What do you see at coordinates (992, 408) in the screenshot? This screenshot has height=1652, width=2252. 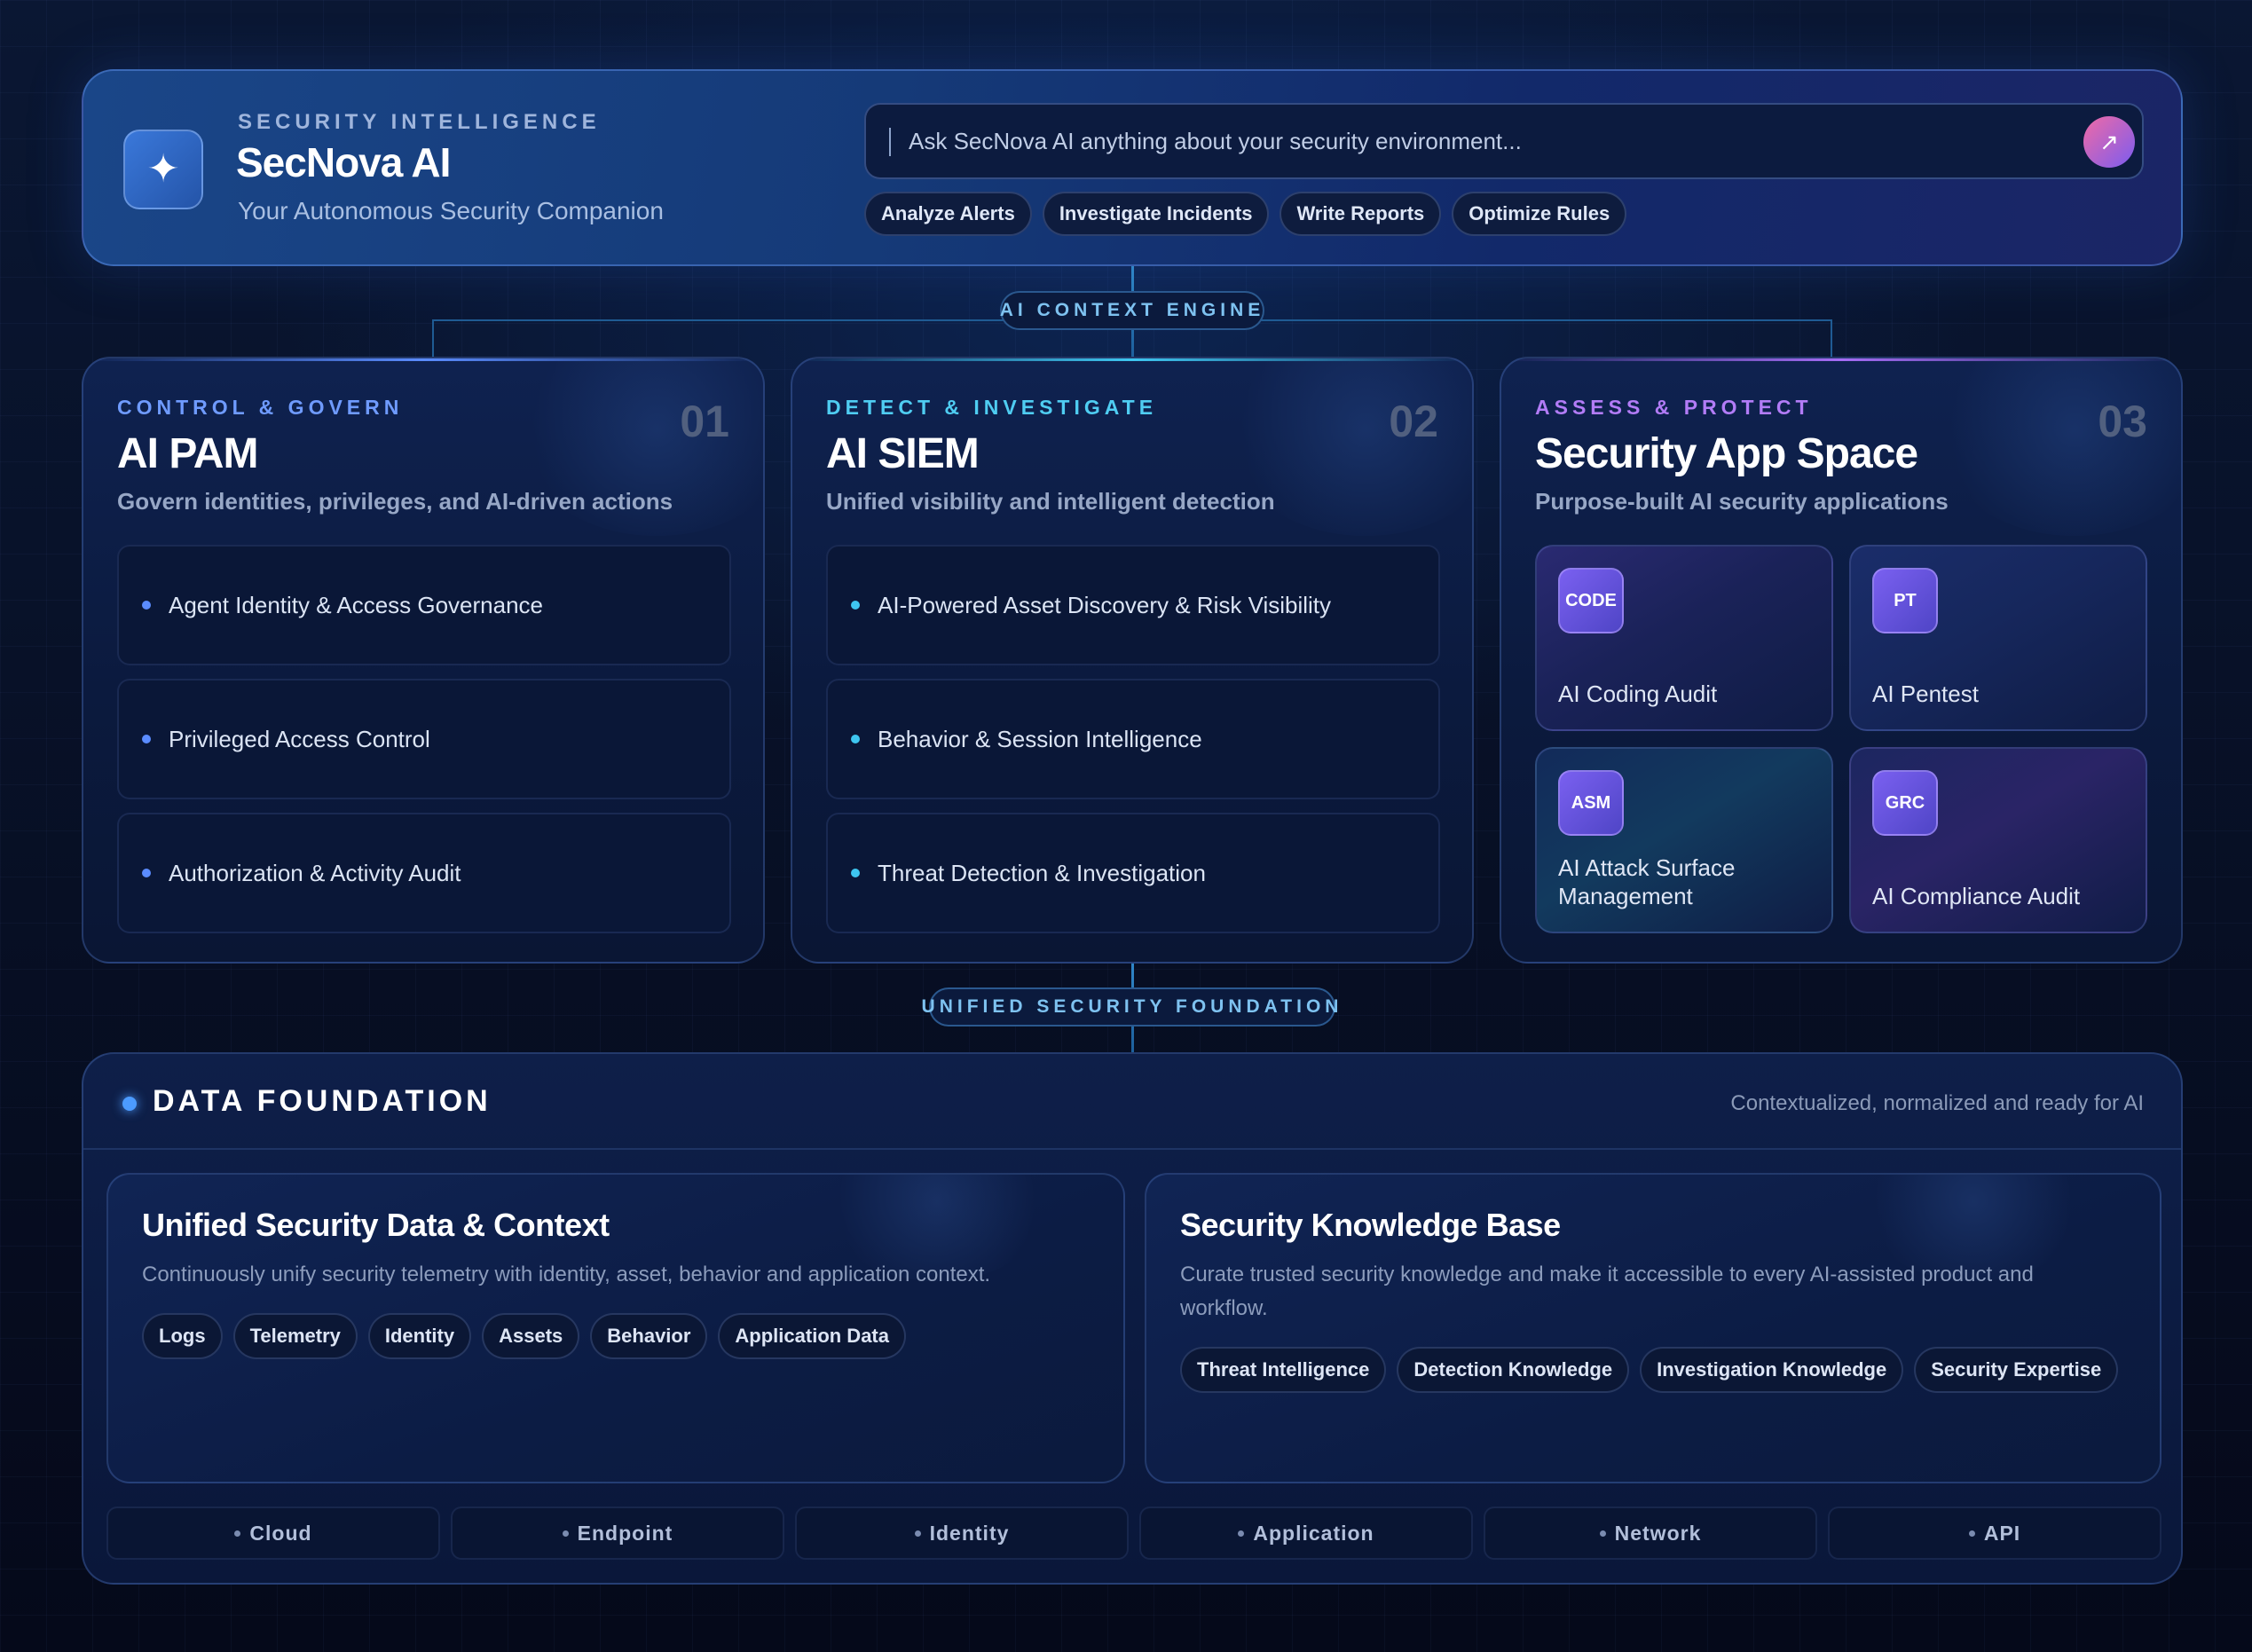 I see `column-eyebrow: DETECT & INVESTIGATE` at bounding box center [992, 408].